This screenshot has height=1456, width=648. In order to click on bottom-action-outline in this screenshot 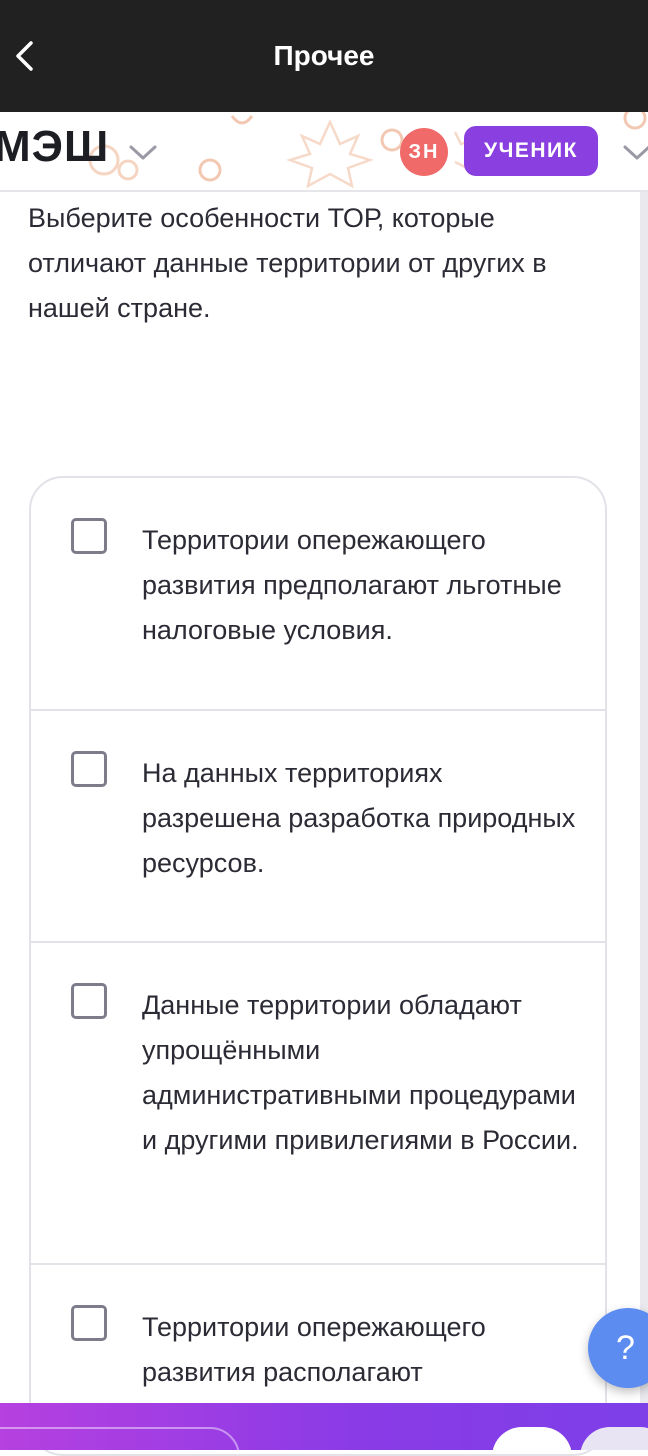, I will do `click(120, 1438)`.